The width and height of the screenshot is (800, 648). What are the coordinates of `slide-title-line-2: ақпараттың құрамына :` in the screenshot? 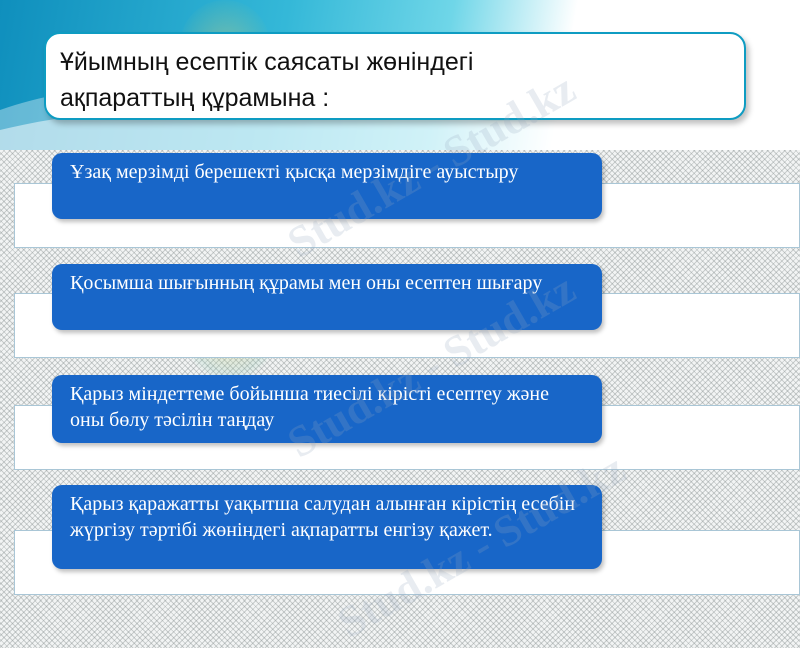 It's located at (195, 98).